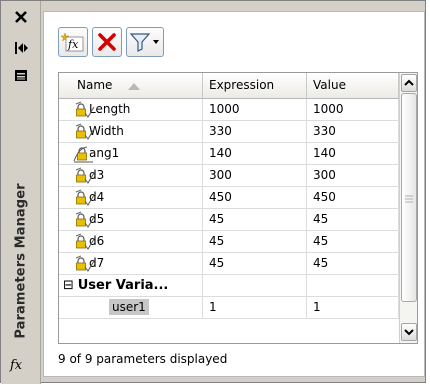 This screenshot has width=430, height=385. I want to click on cell-expression: 450, so click(255, 197).